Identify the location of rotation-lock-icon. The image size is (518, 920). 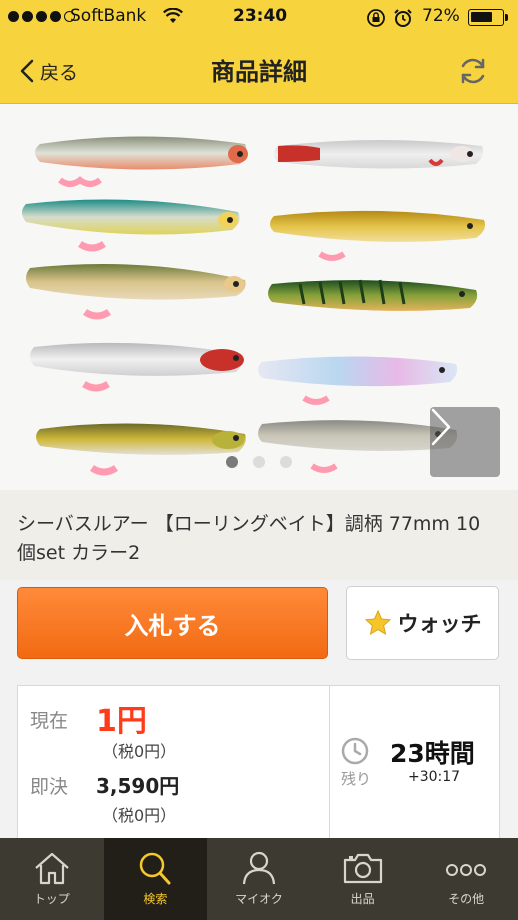
(376, 18).